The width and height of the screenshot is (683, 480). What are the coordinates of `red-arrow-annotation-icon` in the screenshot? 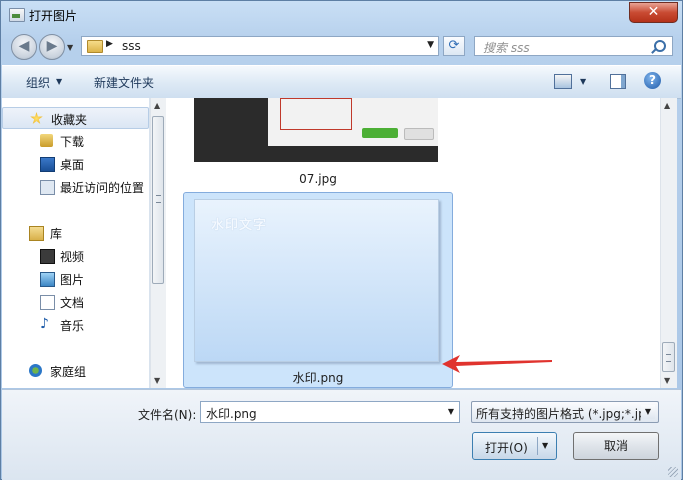 It's located at (497, 364).